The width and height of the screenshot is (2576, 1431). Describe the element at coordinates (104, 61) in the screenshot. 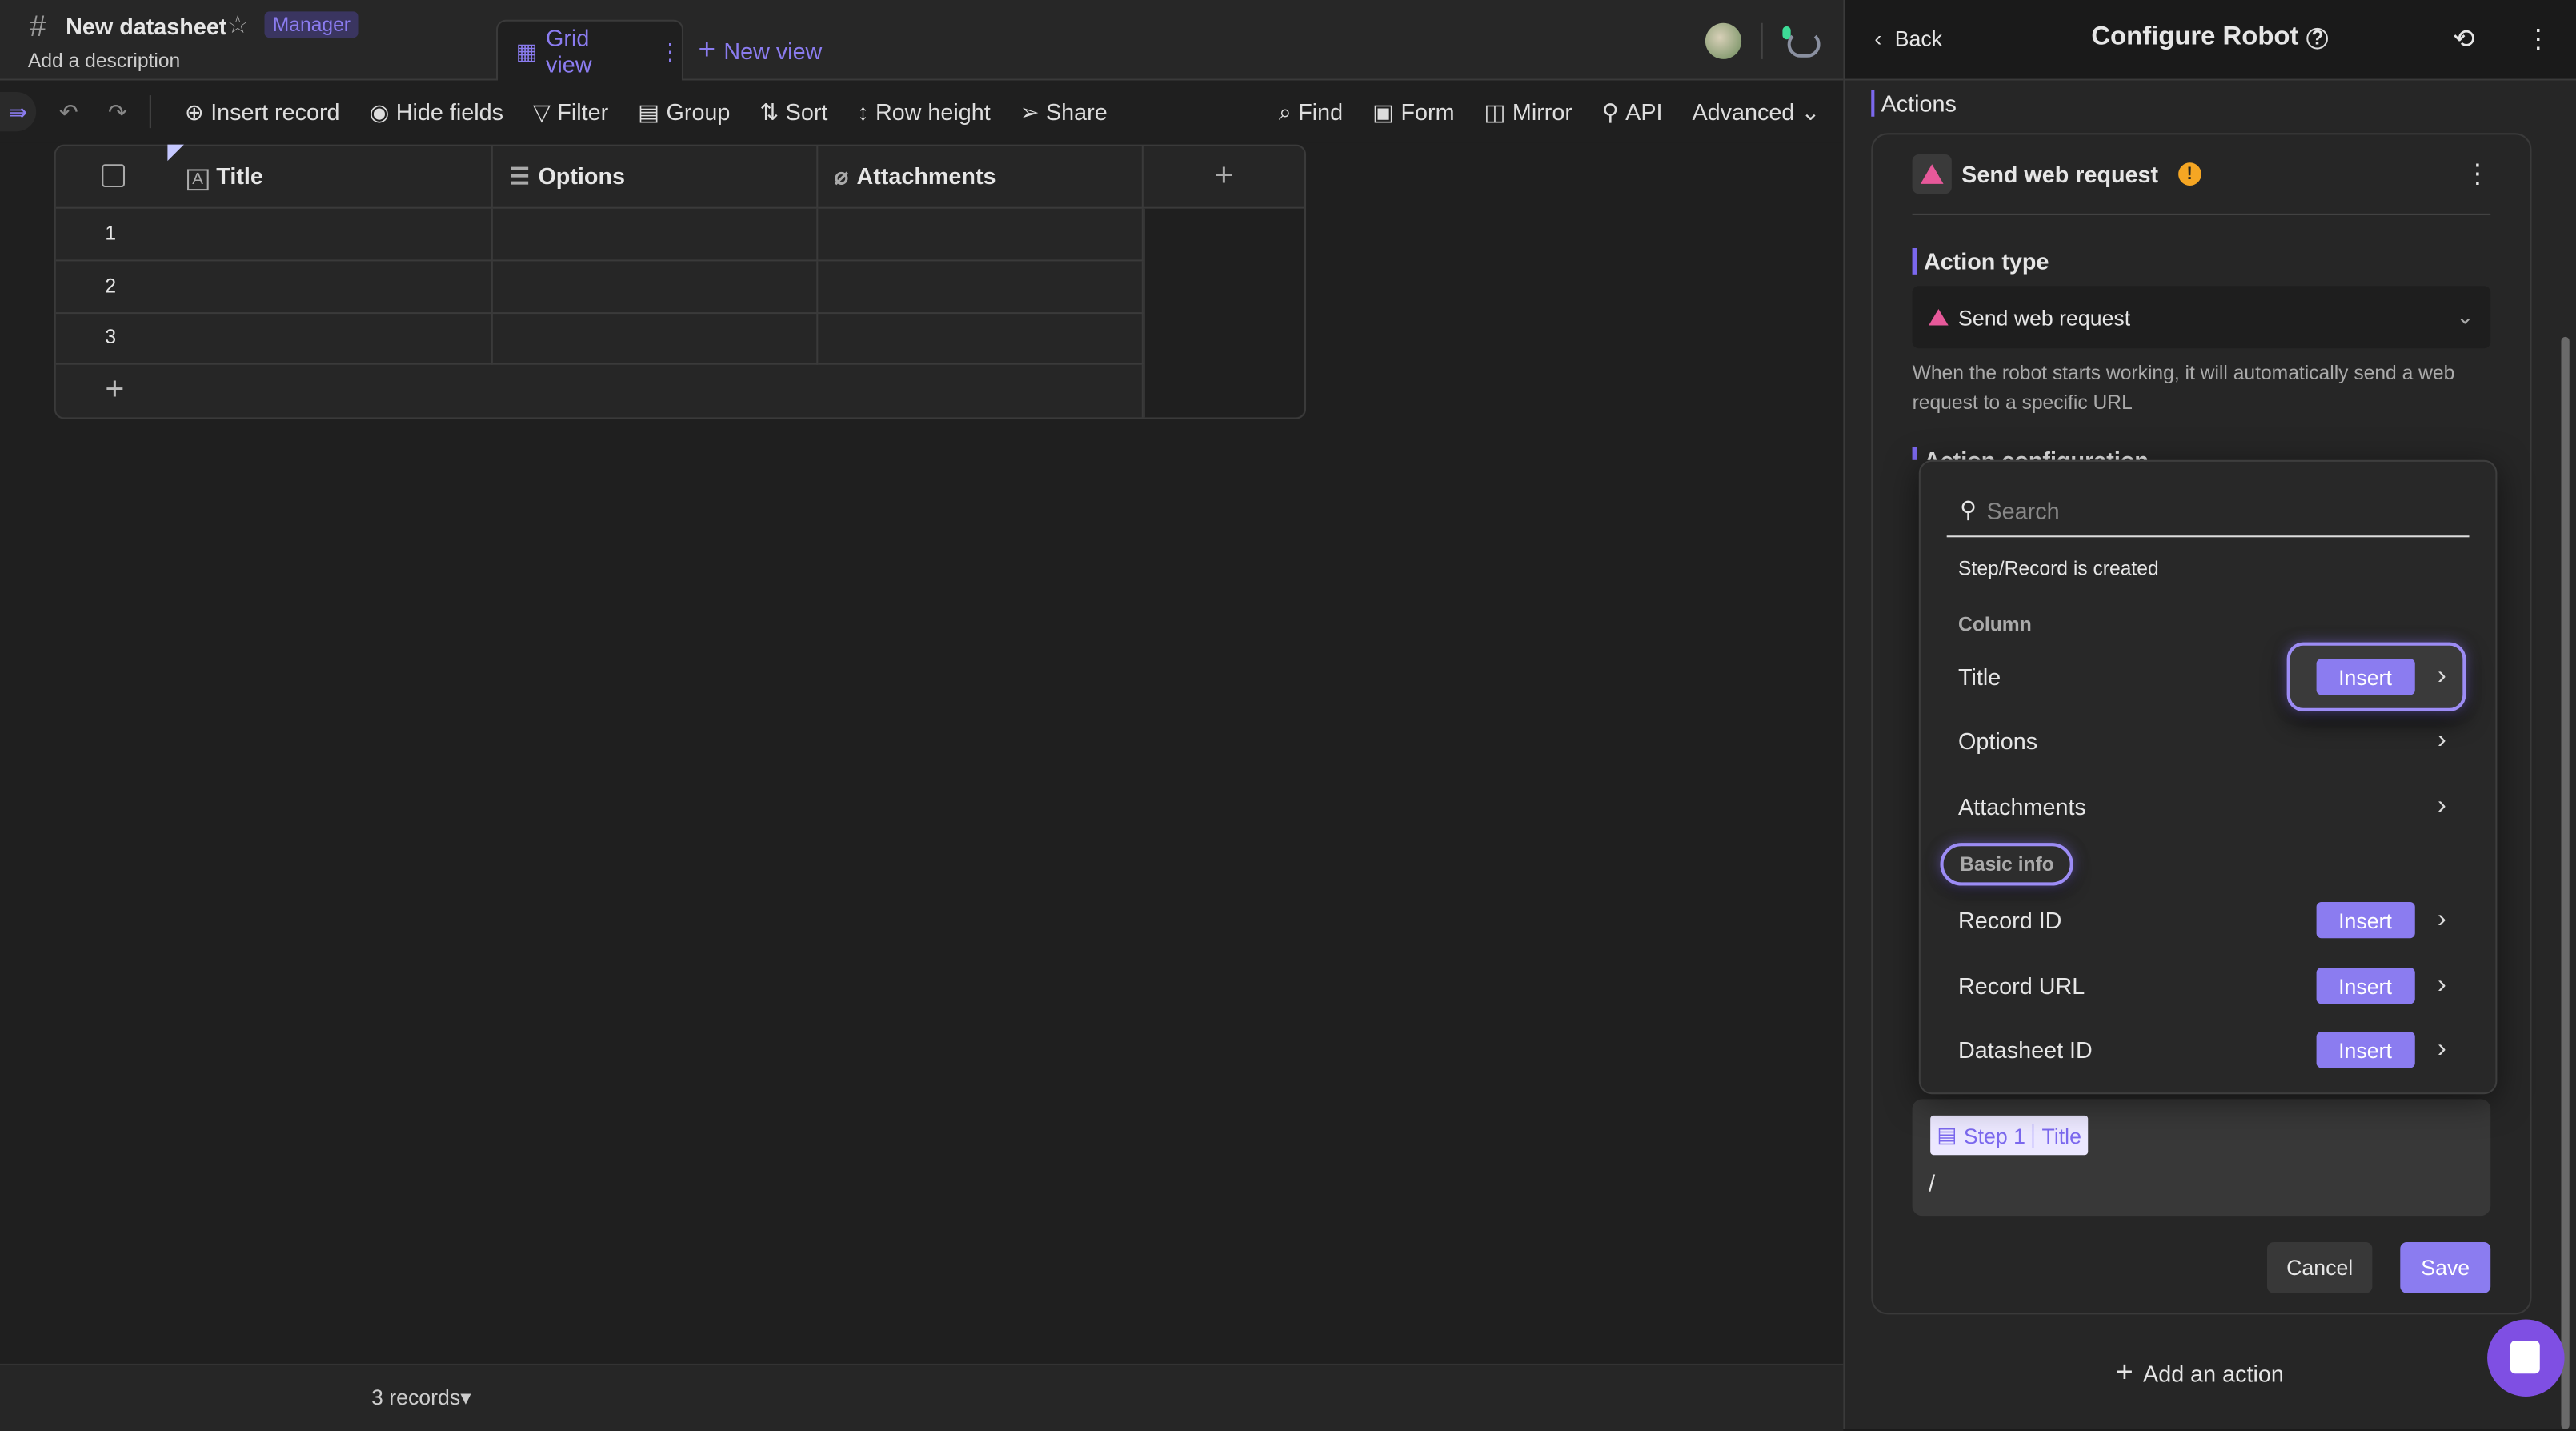

I see `add-description: Add a description` at that location.